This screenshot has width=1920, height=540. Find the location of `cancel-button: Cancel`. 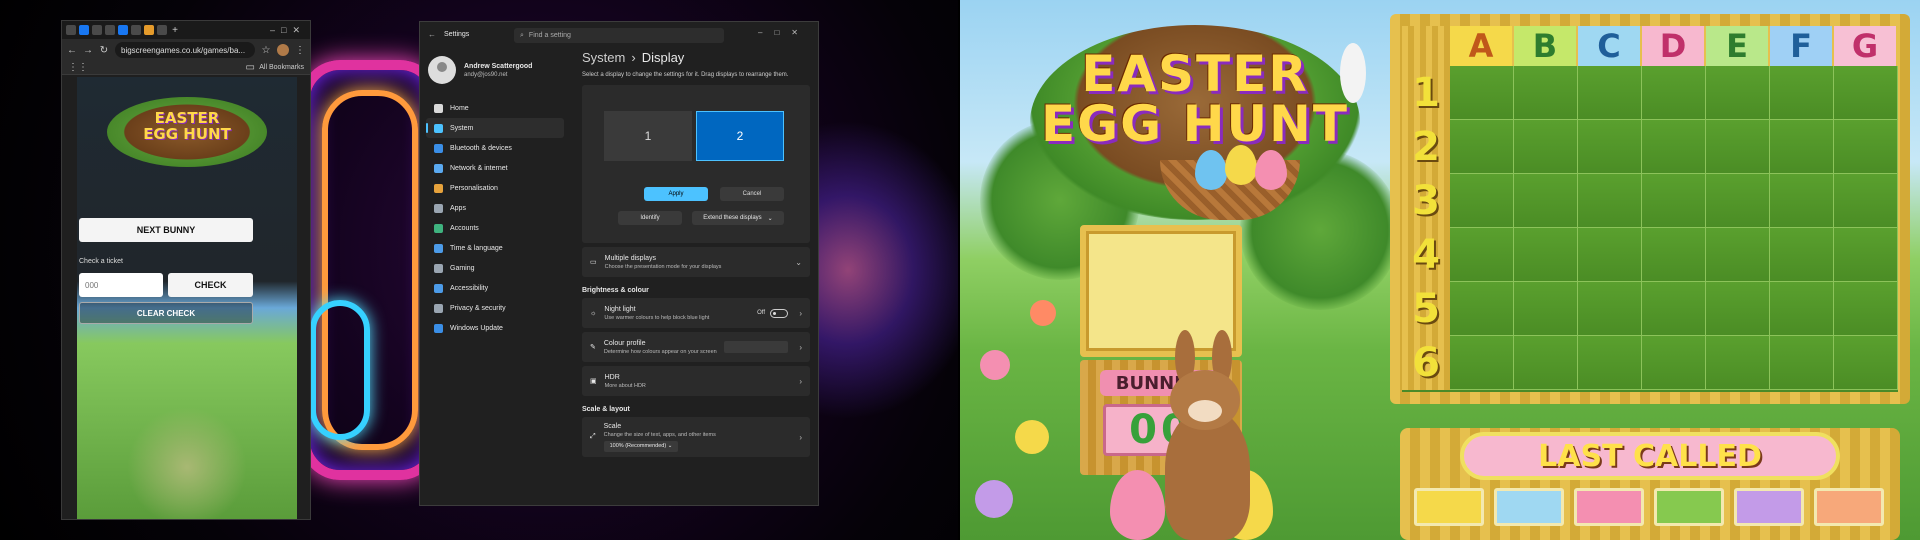

cancel-button: Cancel is located at coordinates (752, 194).